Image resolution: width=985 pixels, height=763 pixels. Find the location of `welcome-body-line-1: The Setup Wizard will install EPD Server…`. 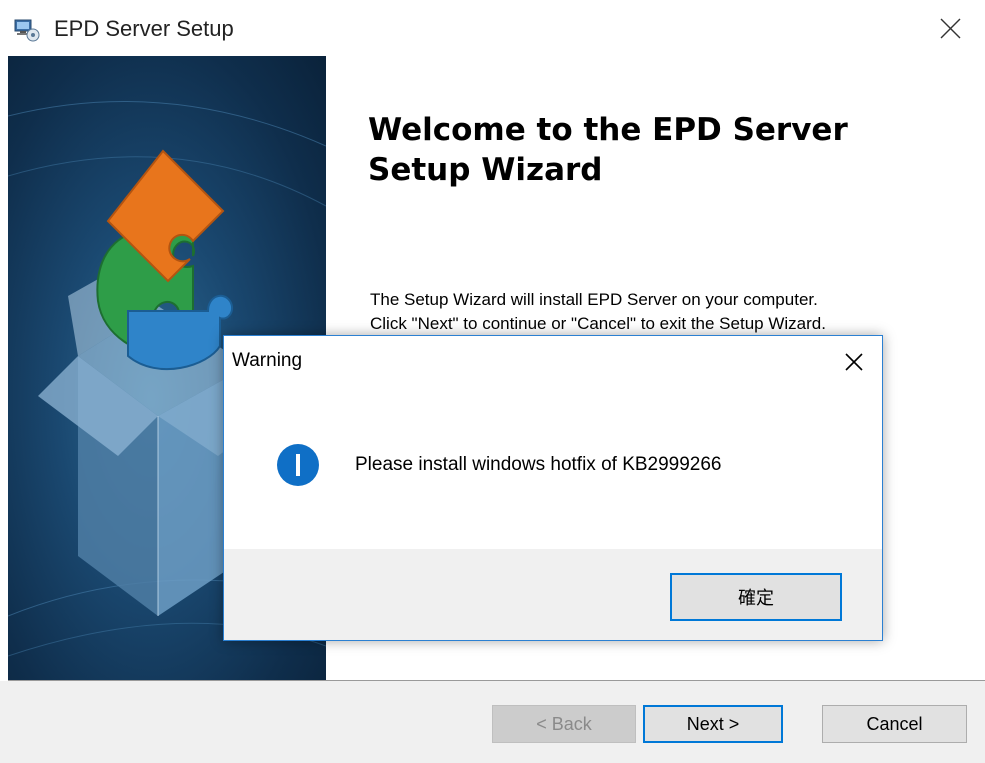

welcome-body-line-1: The Setup Wizard will install EPD Server… is located at coordinates (594, 299).